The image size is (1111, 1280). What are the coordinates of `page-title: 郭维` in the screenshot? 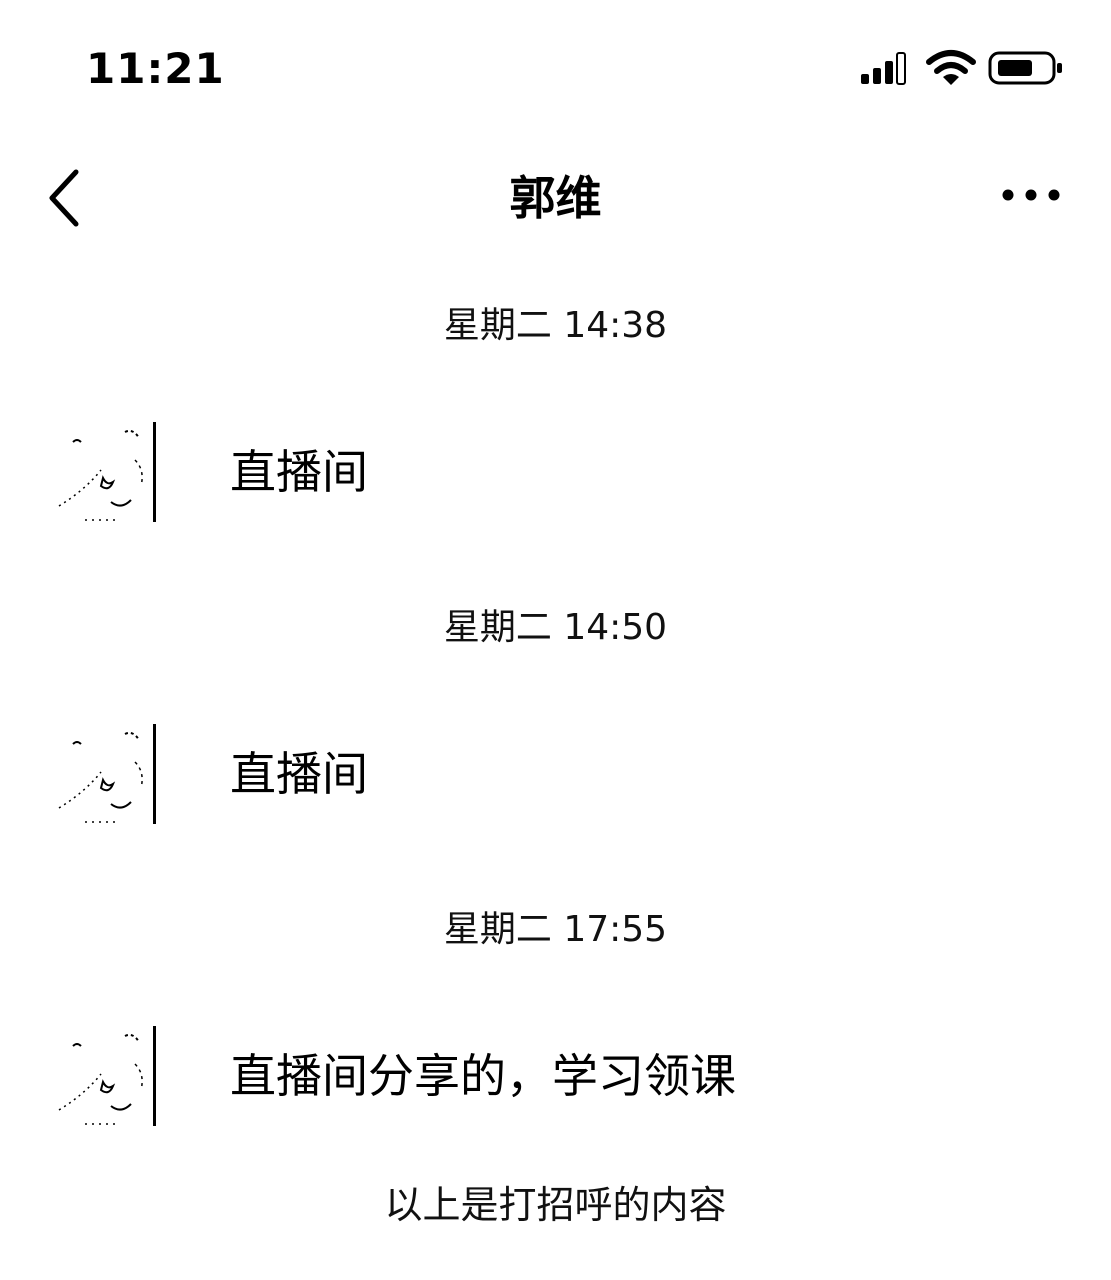 It's located at (555, 198).